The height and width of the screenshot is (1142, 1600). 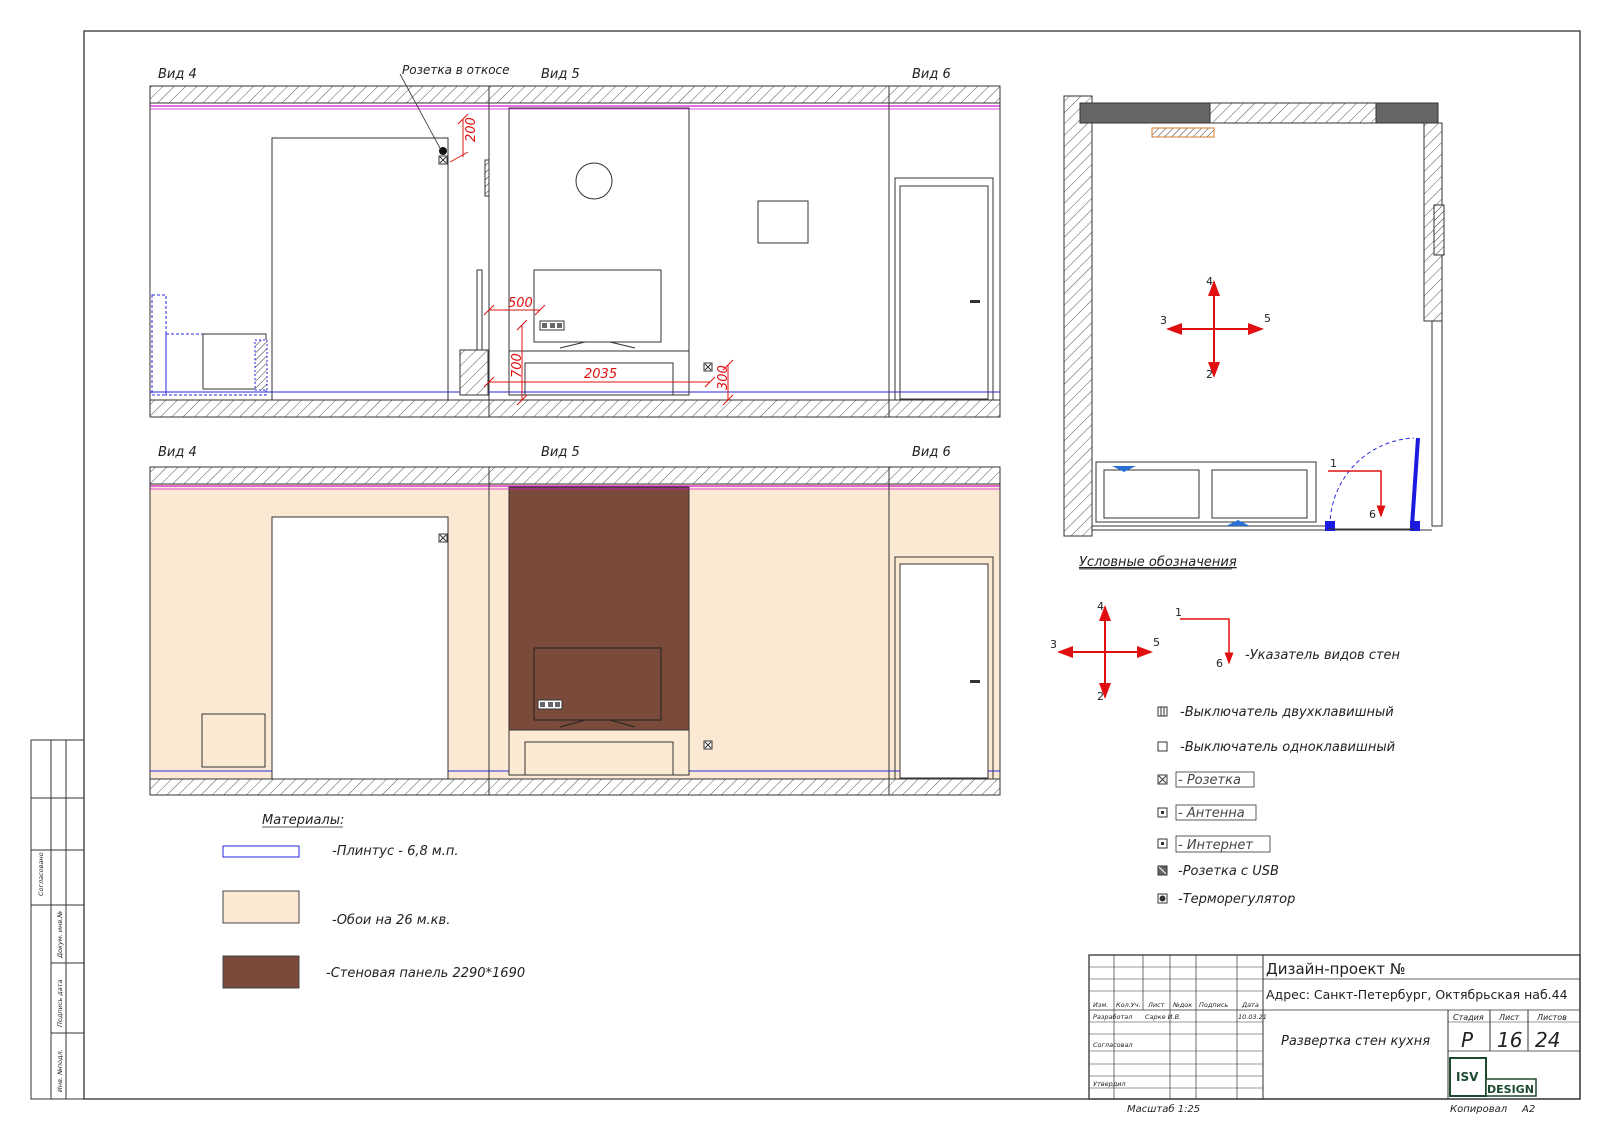 I want to click on tb-sheets: 24, so click(x=1547, y=1040).